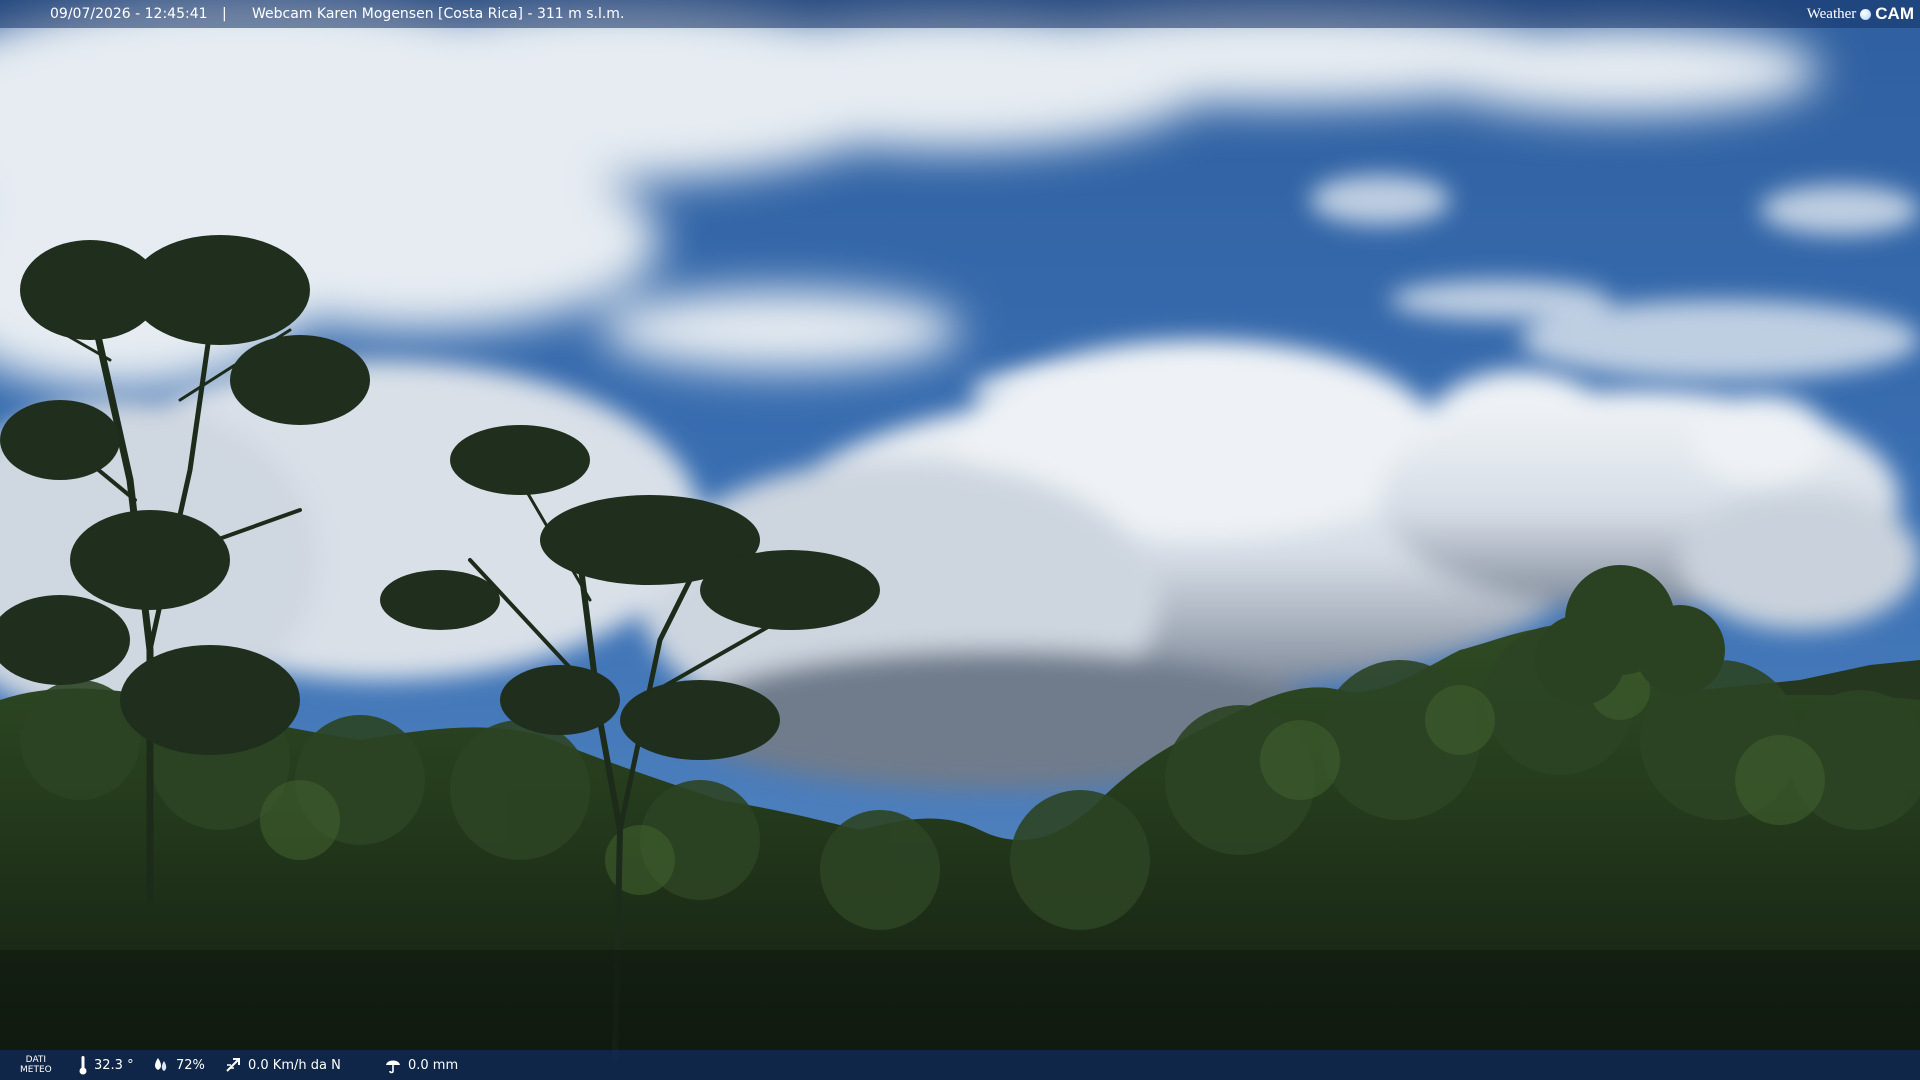 Image resolution: width=1920 pixels, height=1080 pixels. What do you see at coordinates (129, 14) in the screenshot?
I see `timestamp: 09/07/2026 - 12:45:41` at bounding box center [129, 14].